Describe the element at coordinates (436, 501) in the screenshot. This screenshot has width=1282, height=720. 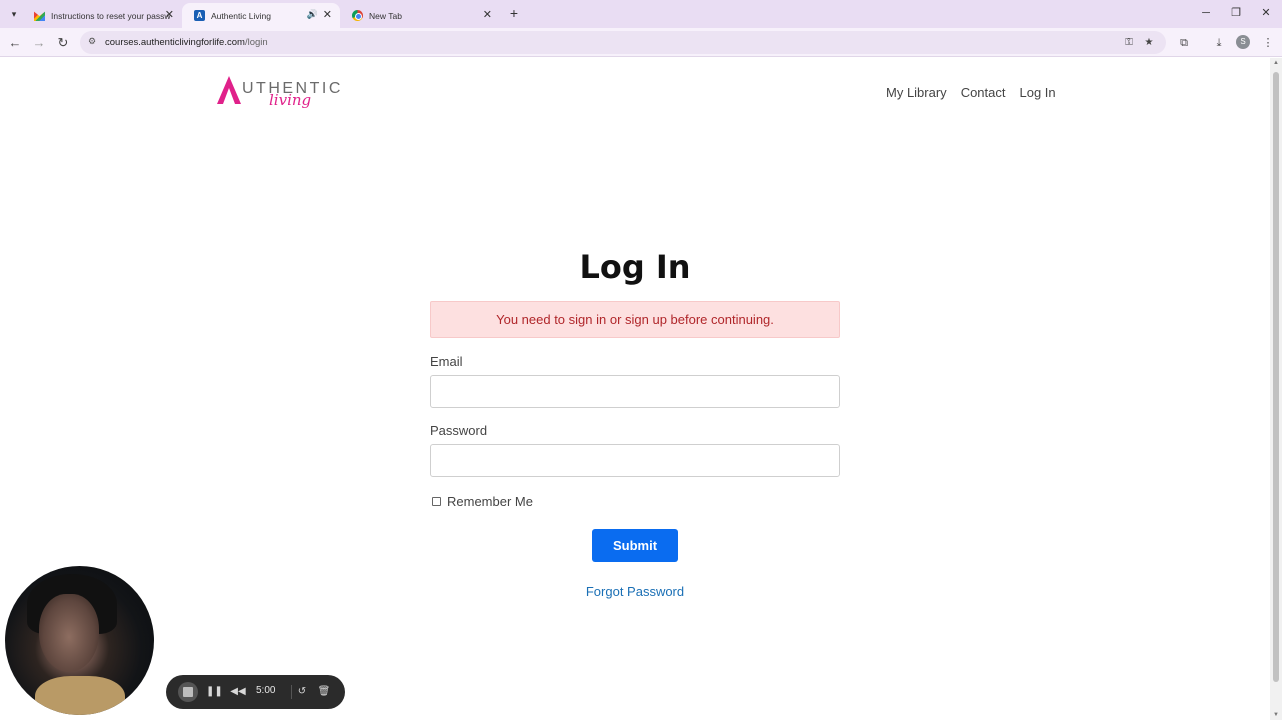
I see `remember-me-checkbox` at that location.